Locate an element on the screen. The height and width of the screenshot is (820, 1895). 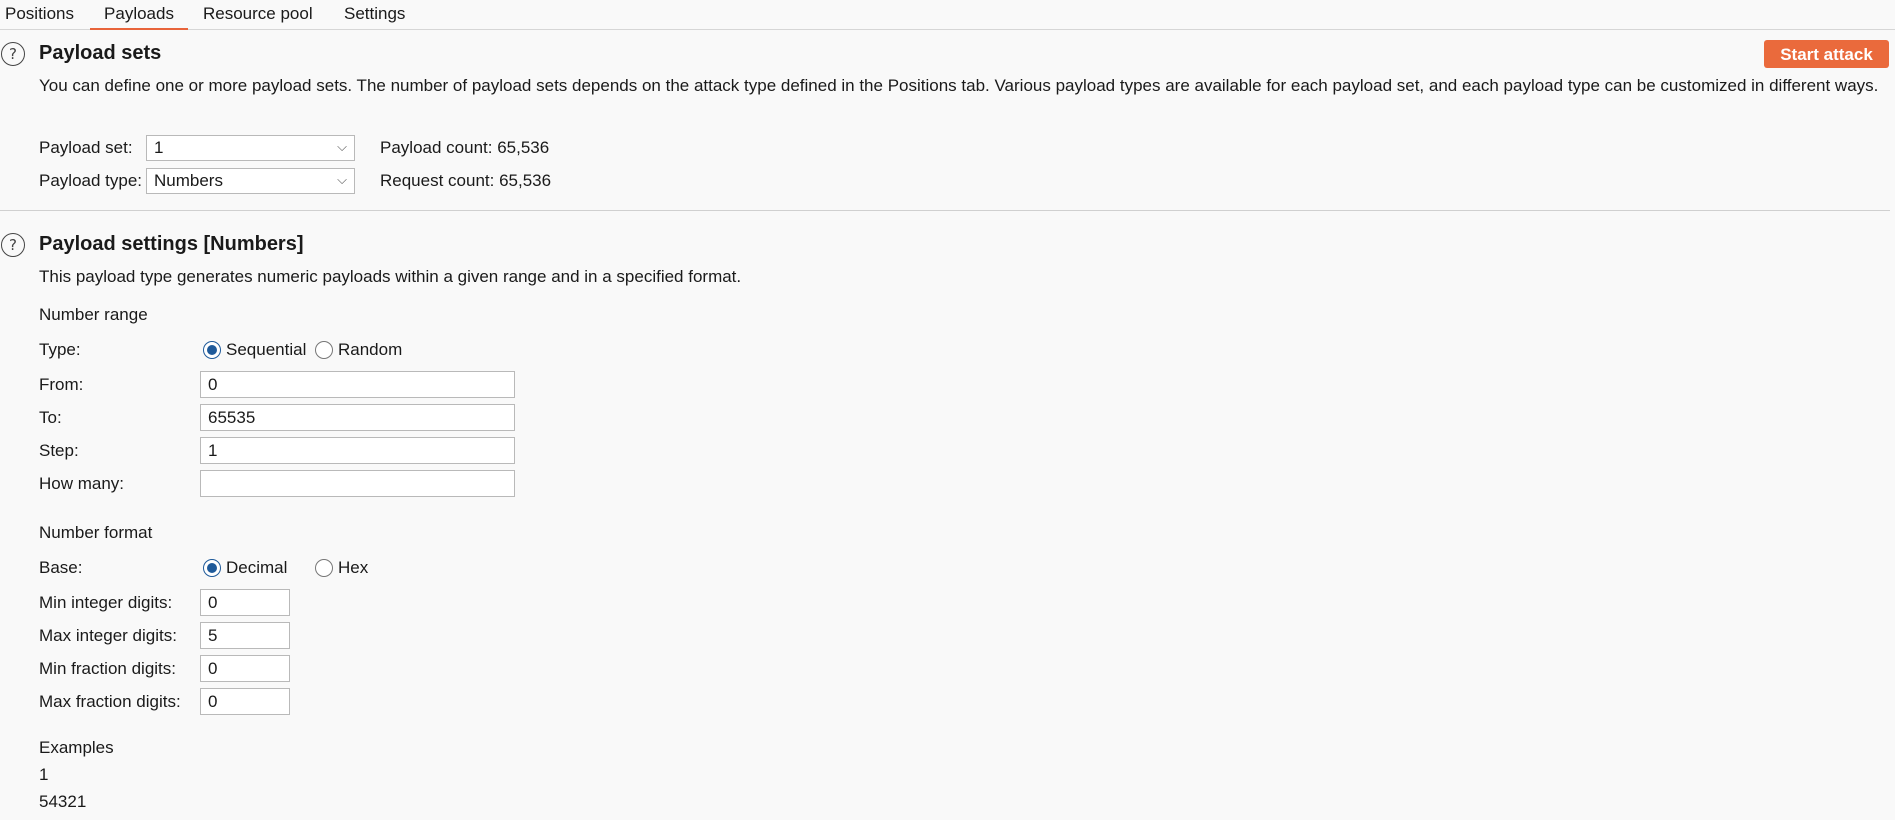
from-input: 0 is located at coordinates (357, 384).